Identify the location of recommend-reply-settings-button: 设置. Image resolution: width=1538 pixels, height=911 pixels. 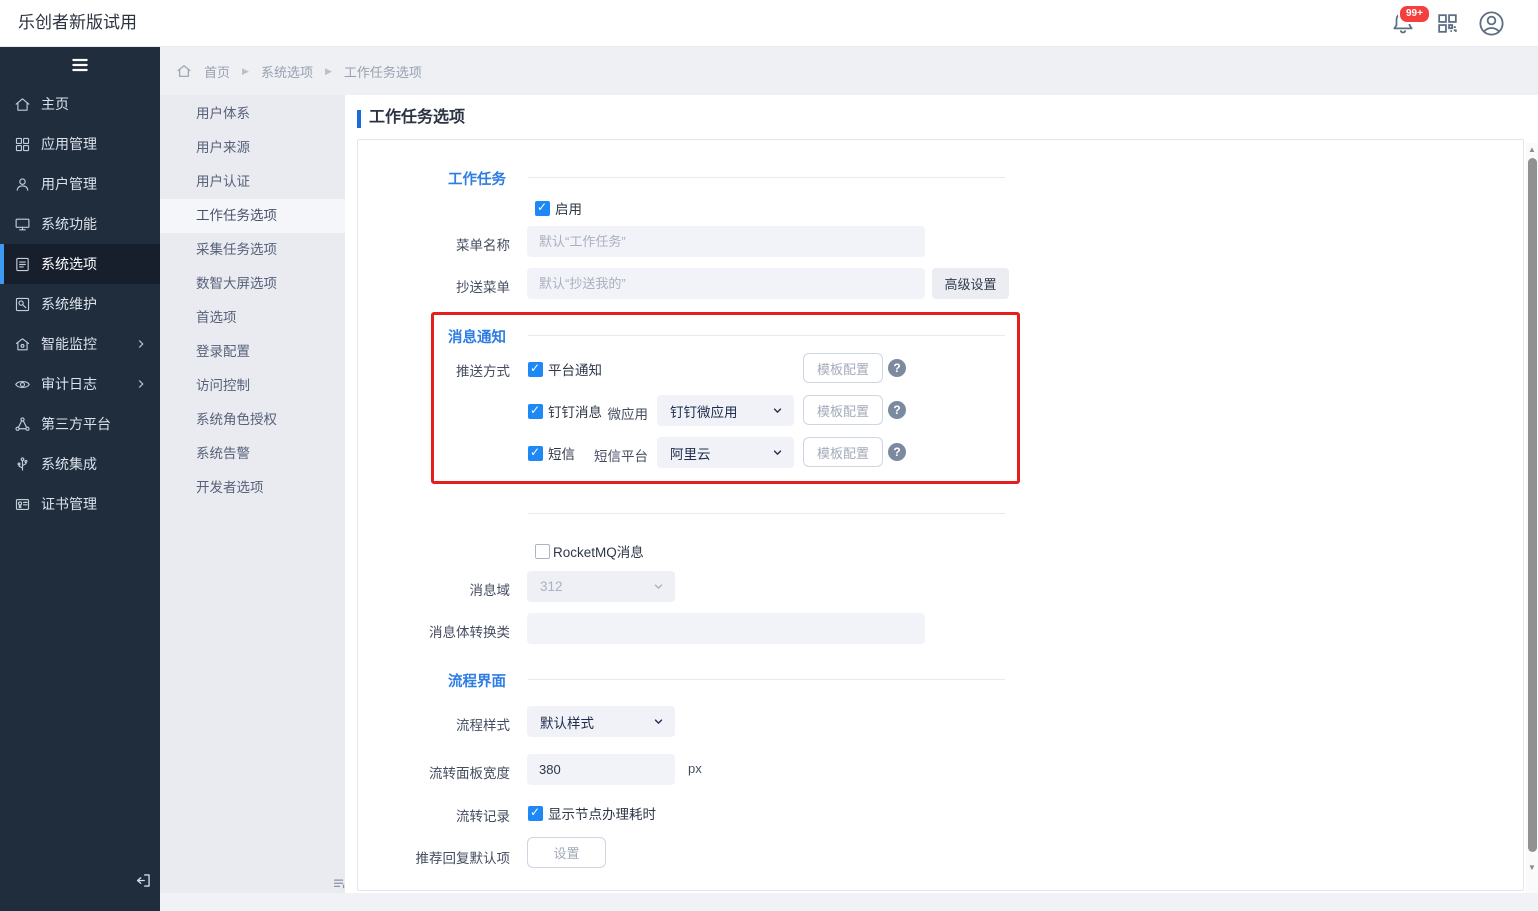
(566, 852).